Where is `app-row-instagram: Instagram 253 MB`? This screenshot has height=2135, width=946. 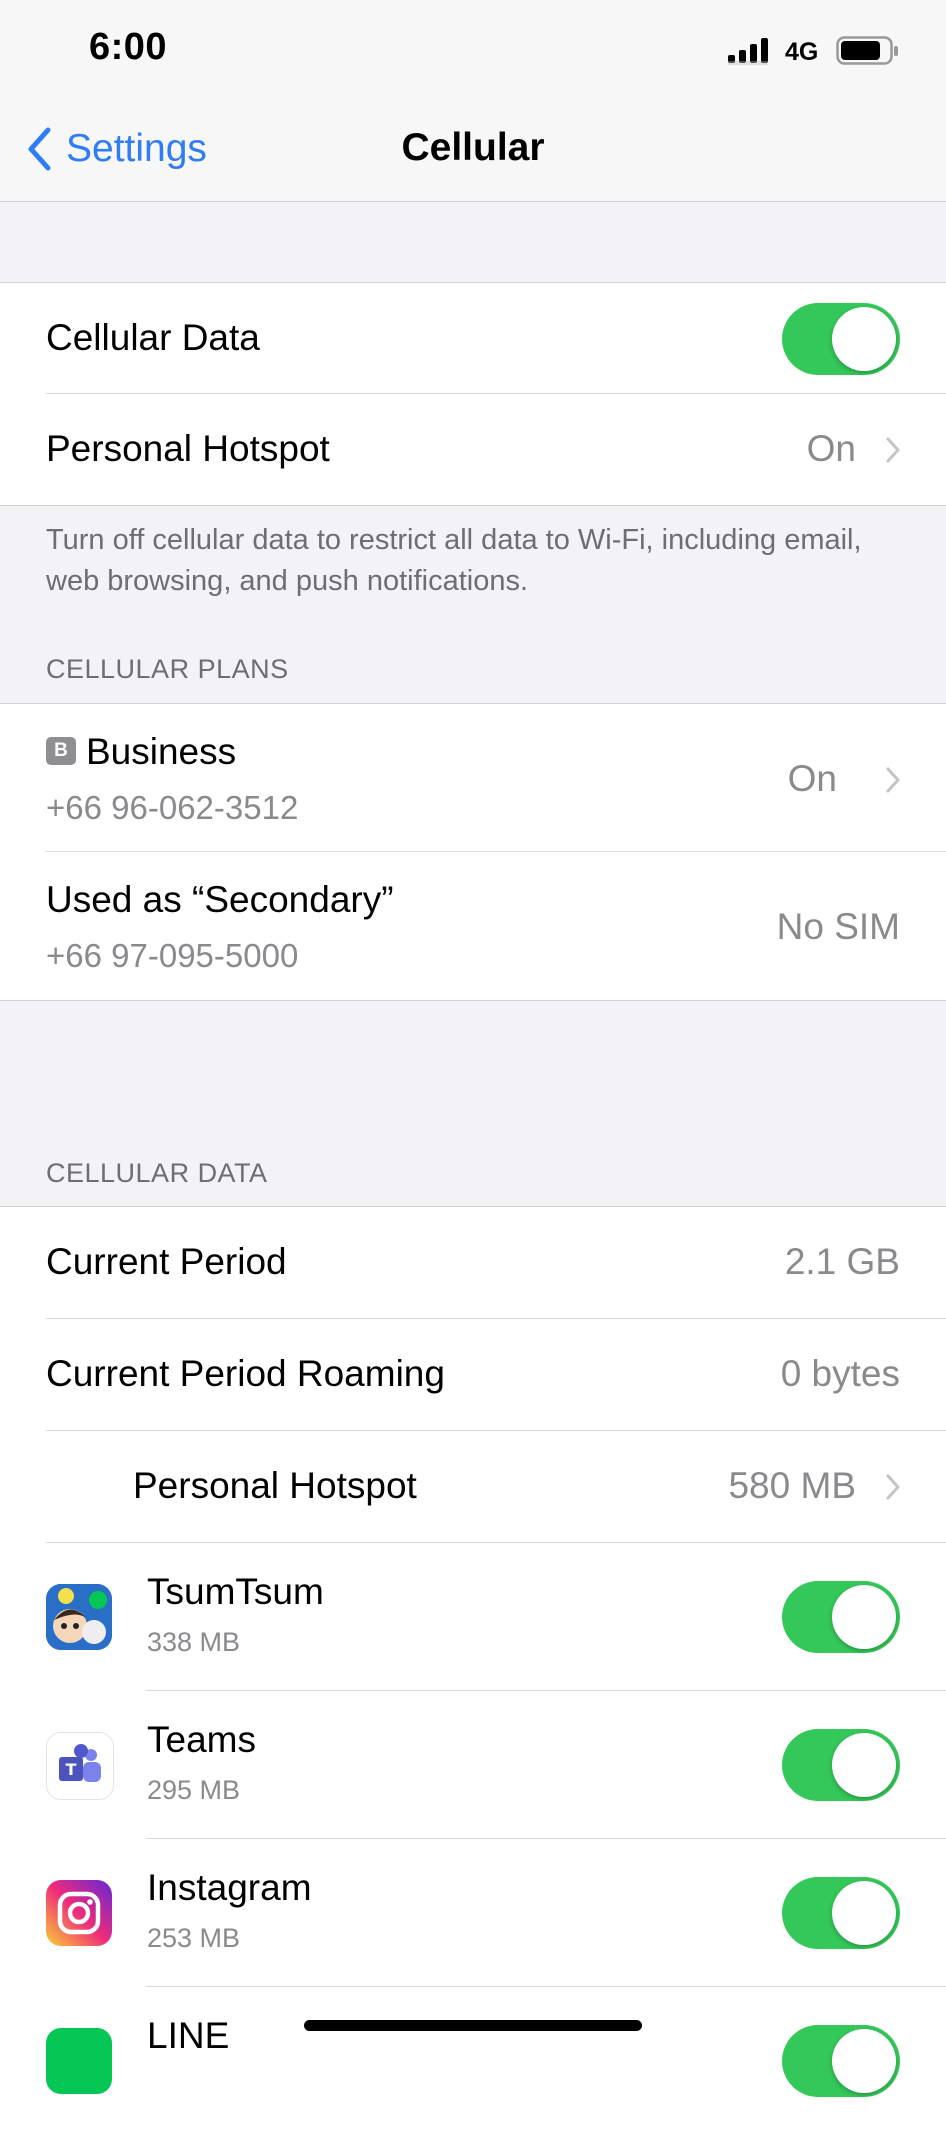 app-row-instagram: Instagram 253 MB is located at coordinates (473, 1913).